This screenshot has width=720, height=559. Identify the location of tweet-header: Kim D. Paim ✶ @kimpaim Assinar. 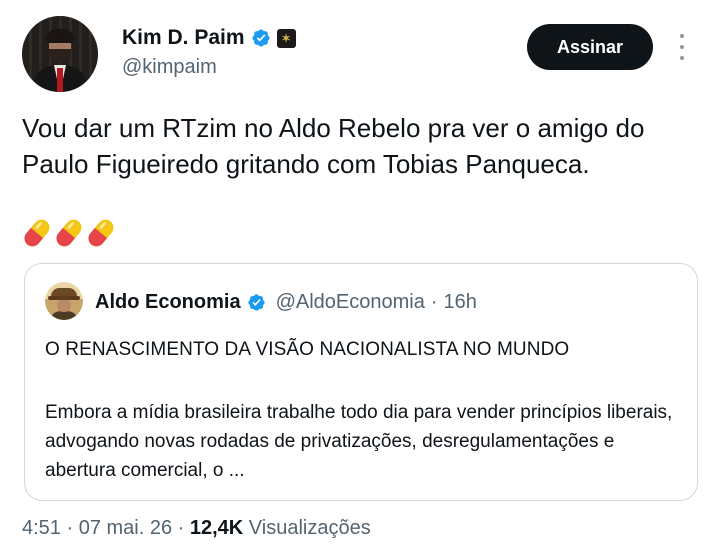
(360, 55).